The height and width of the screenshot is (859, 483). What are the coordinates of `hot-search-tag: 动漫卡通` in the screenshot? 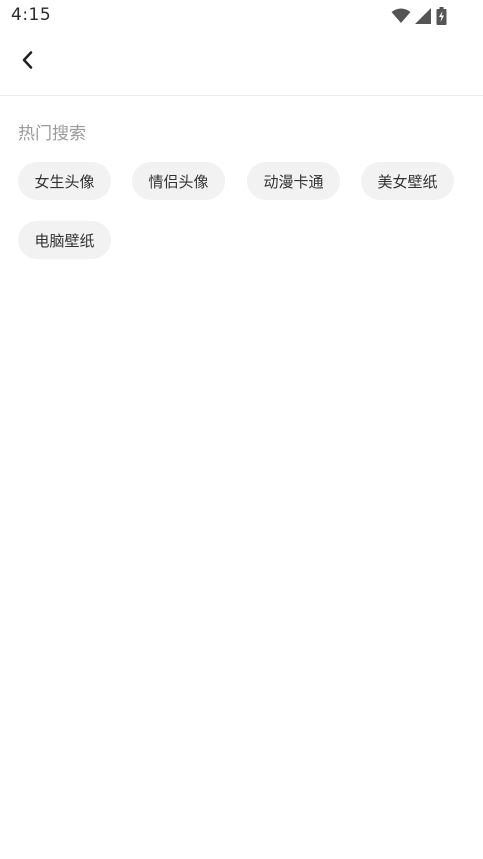 It's located at (293, 181).